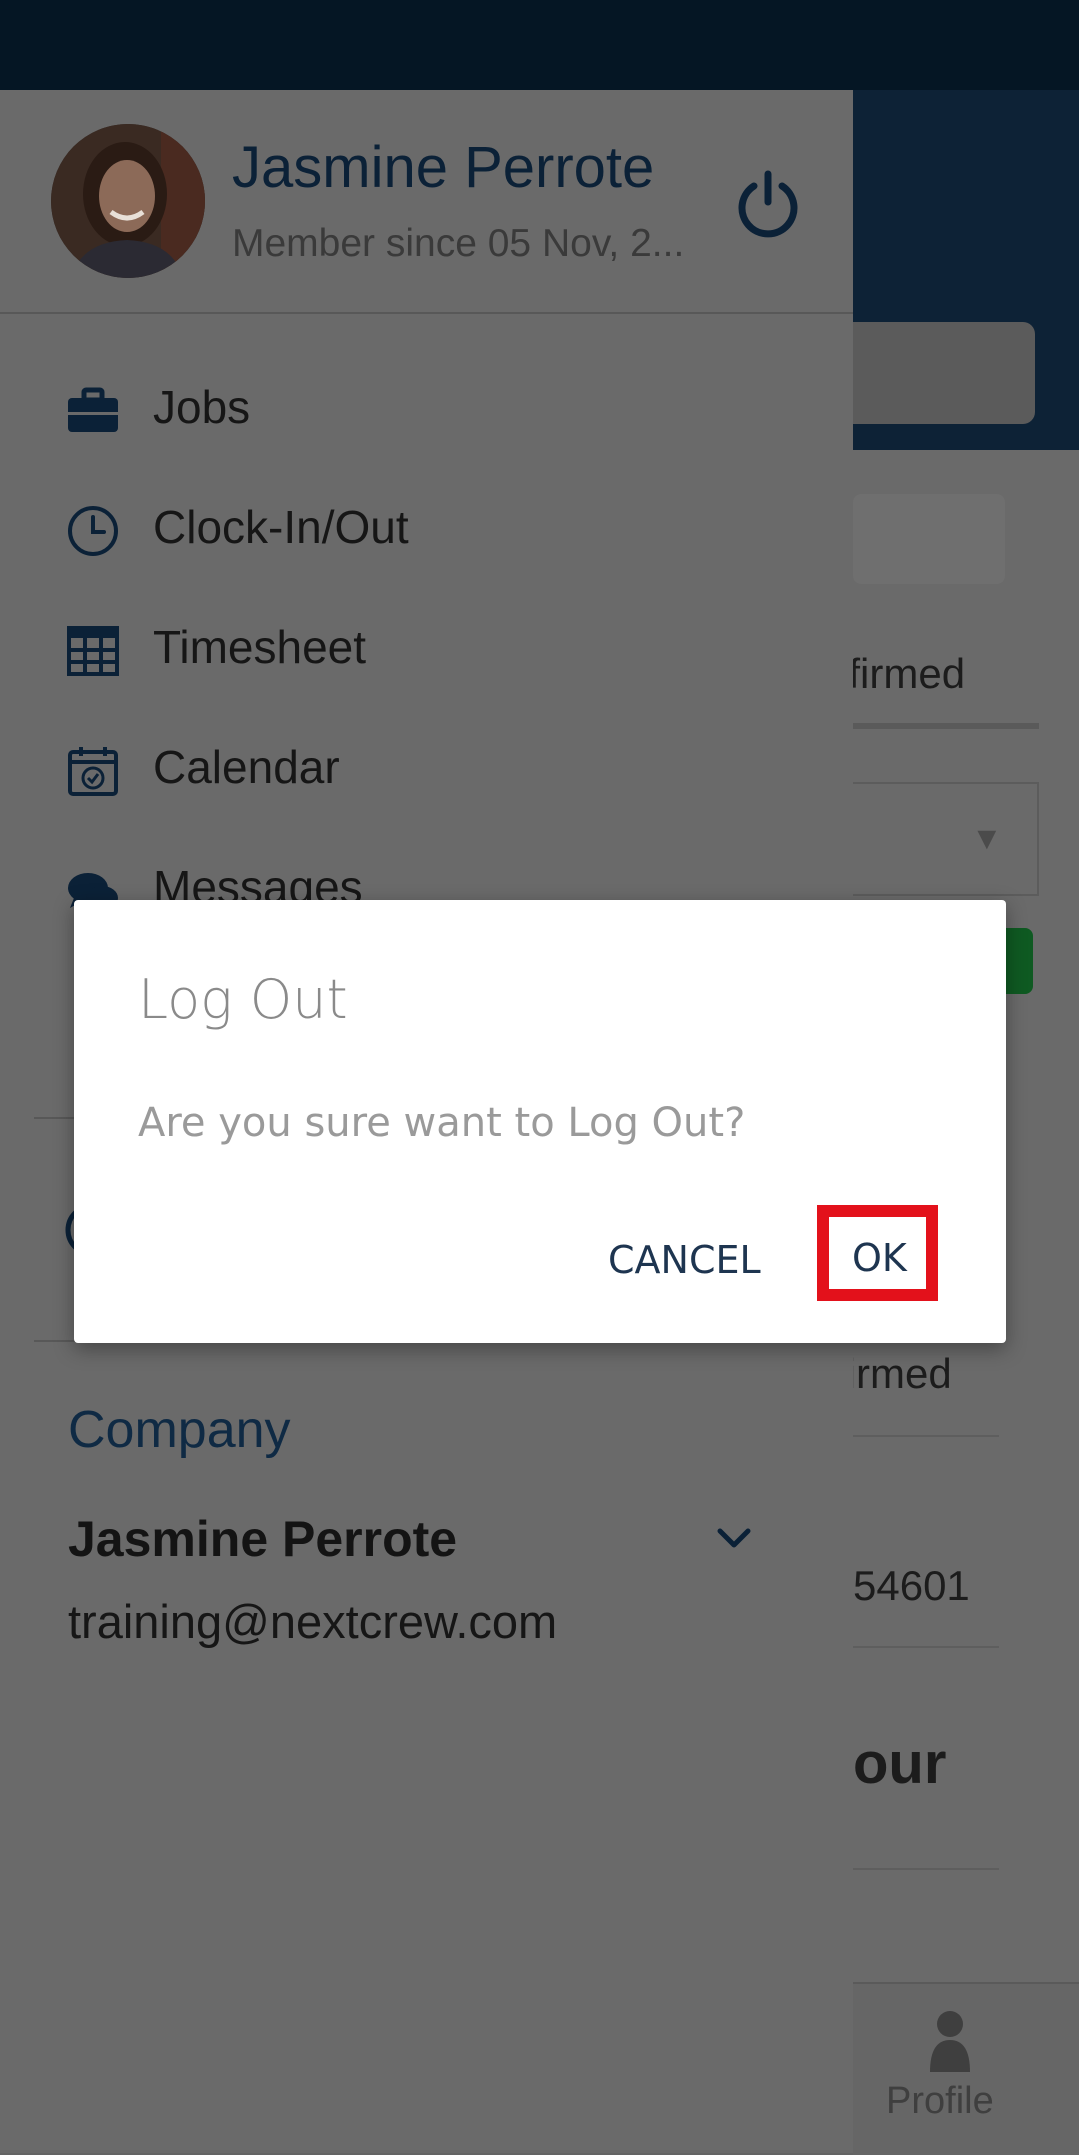 This screenshot has width=1079, height=2155. What do you see at coordinates (313, 1621) in the screenshot?
I see `company-email: training@nextcrew.com` at bounding box center [313, 1621].